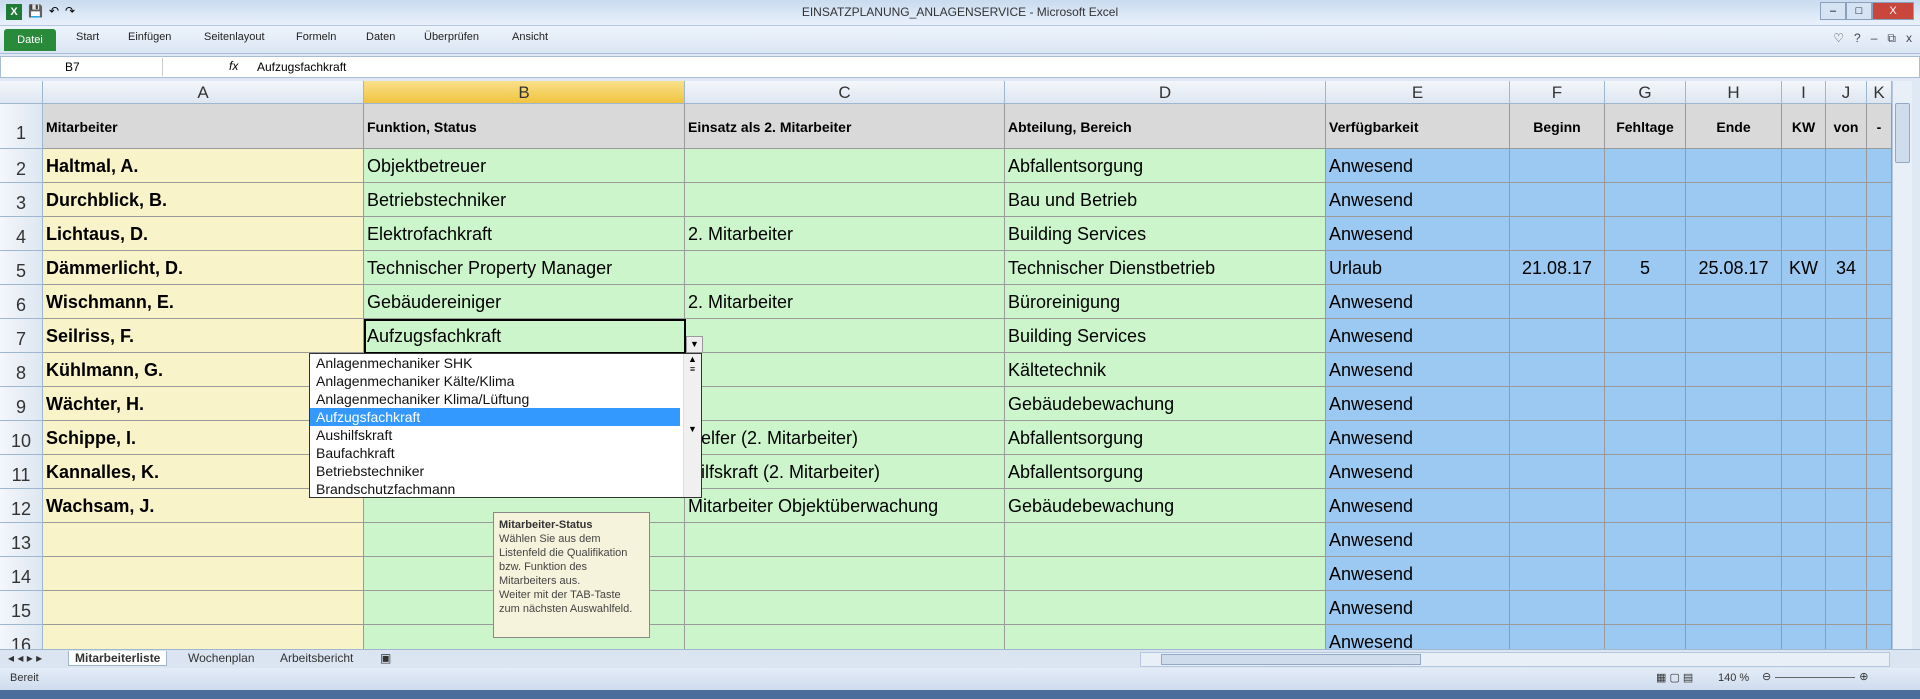  What do you see at coordinates (1557, 234) in the screenshot?
I see `cell-f4` at bounding box center [1557, 234].